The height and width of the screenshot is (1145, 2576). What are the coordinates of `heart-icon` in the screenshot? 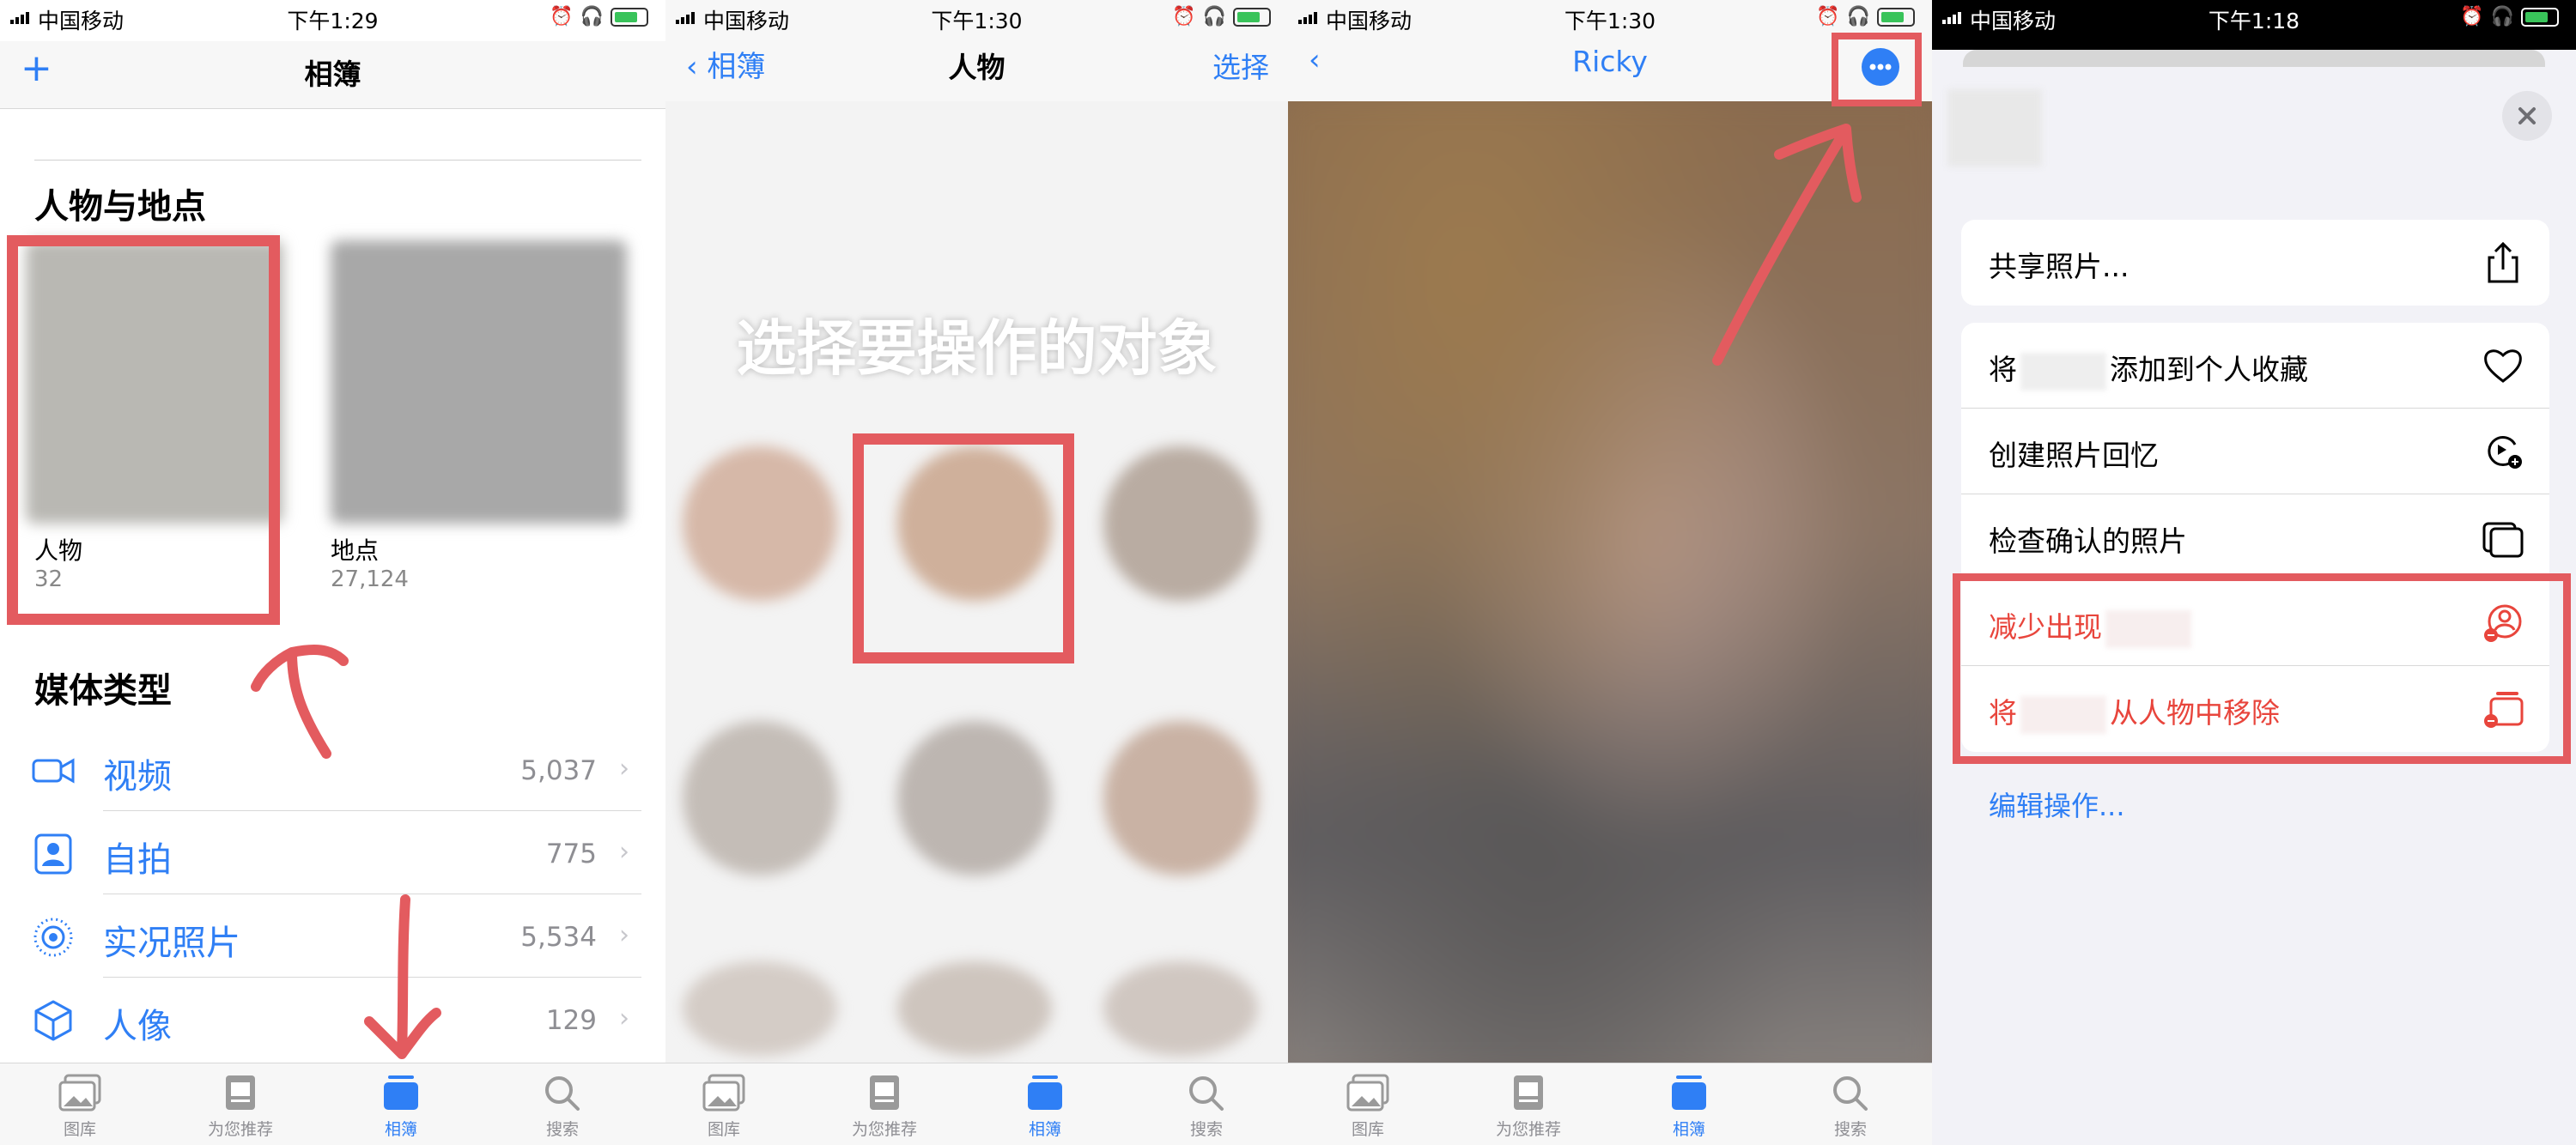 It's located at (2503, 366).